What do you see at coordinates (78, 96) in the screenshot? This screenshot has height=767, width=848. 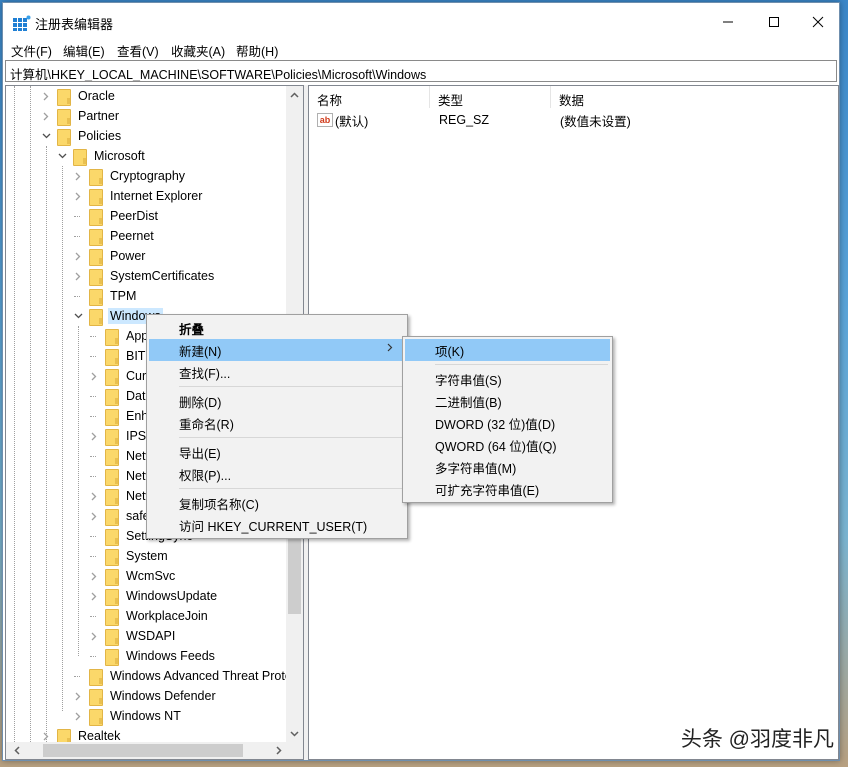 I see `tree-item: Oracle` at bounding box center [78, 96].